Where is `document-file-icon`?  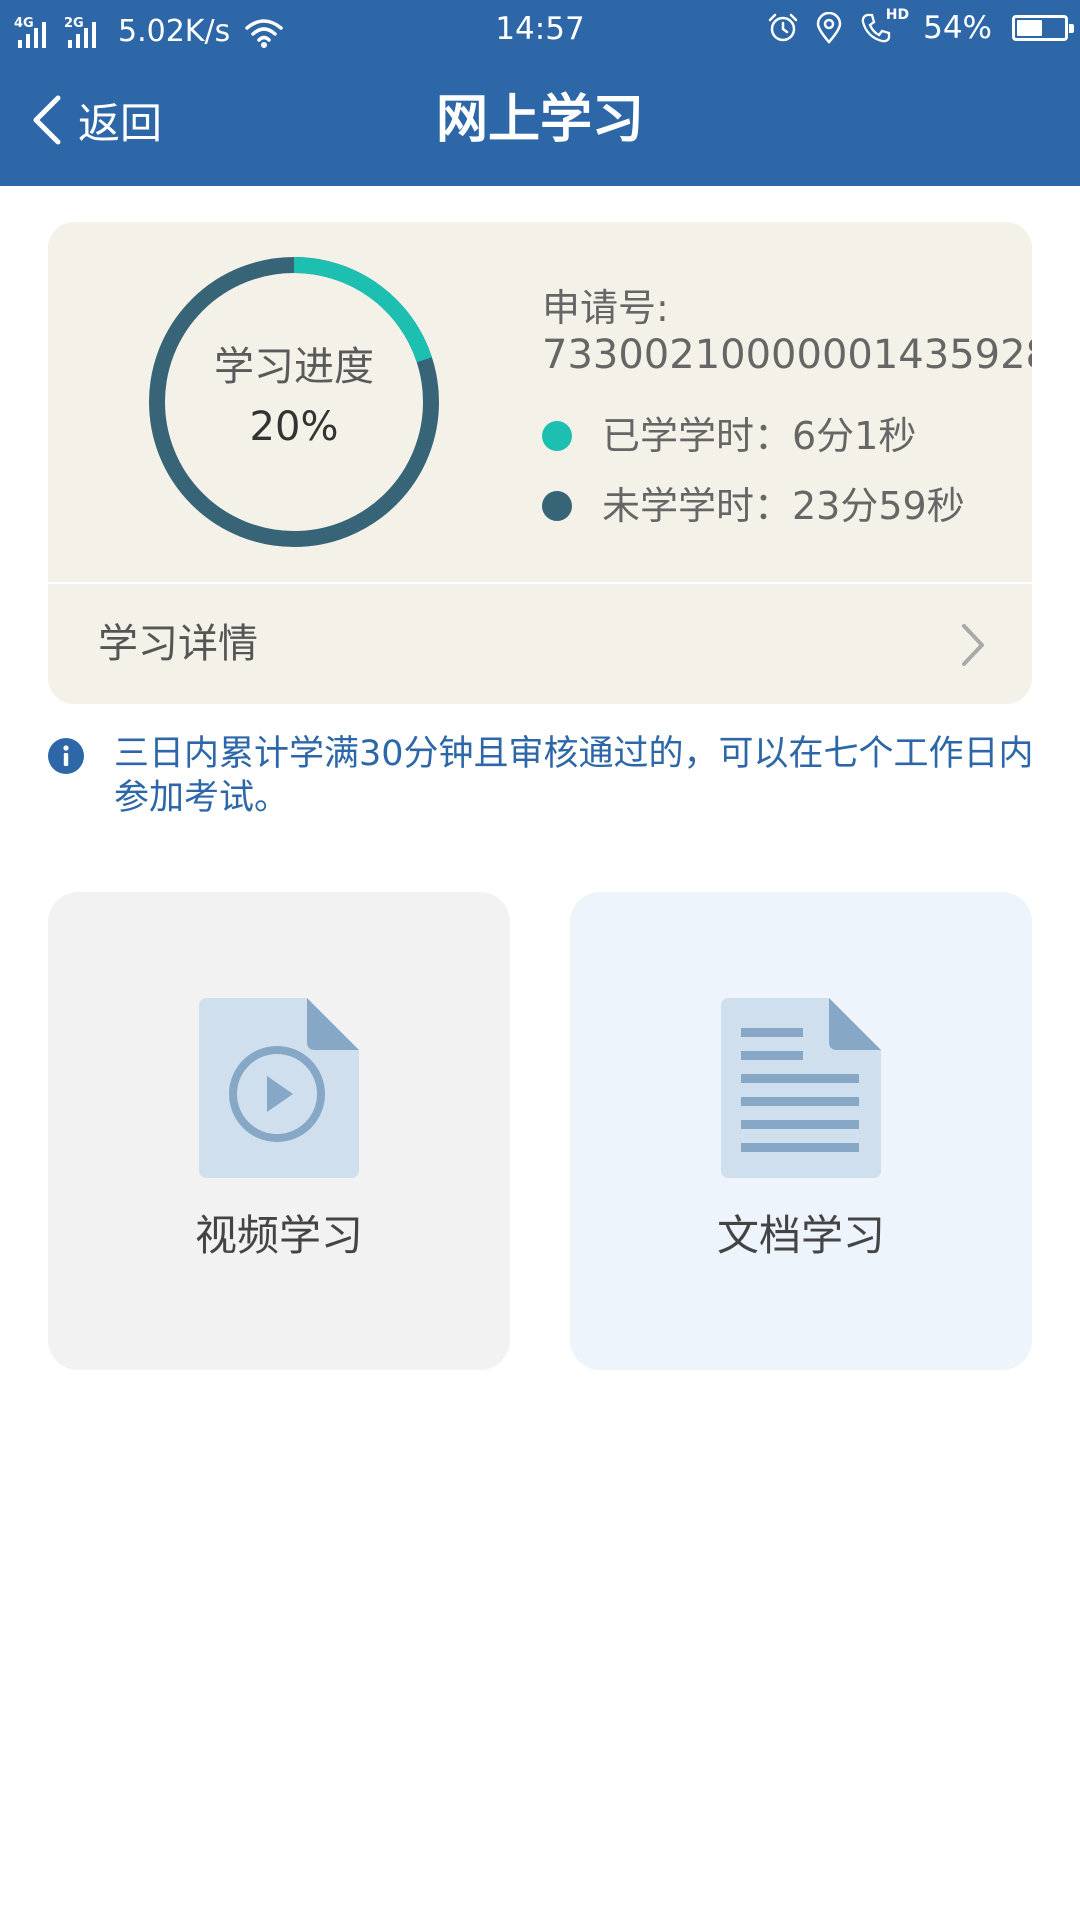 document-file-icon is located at coordinates (801, 1088).